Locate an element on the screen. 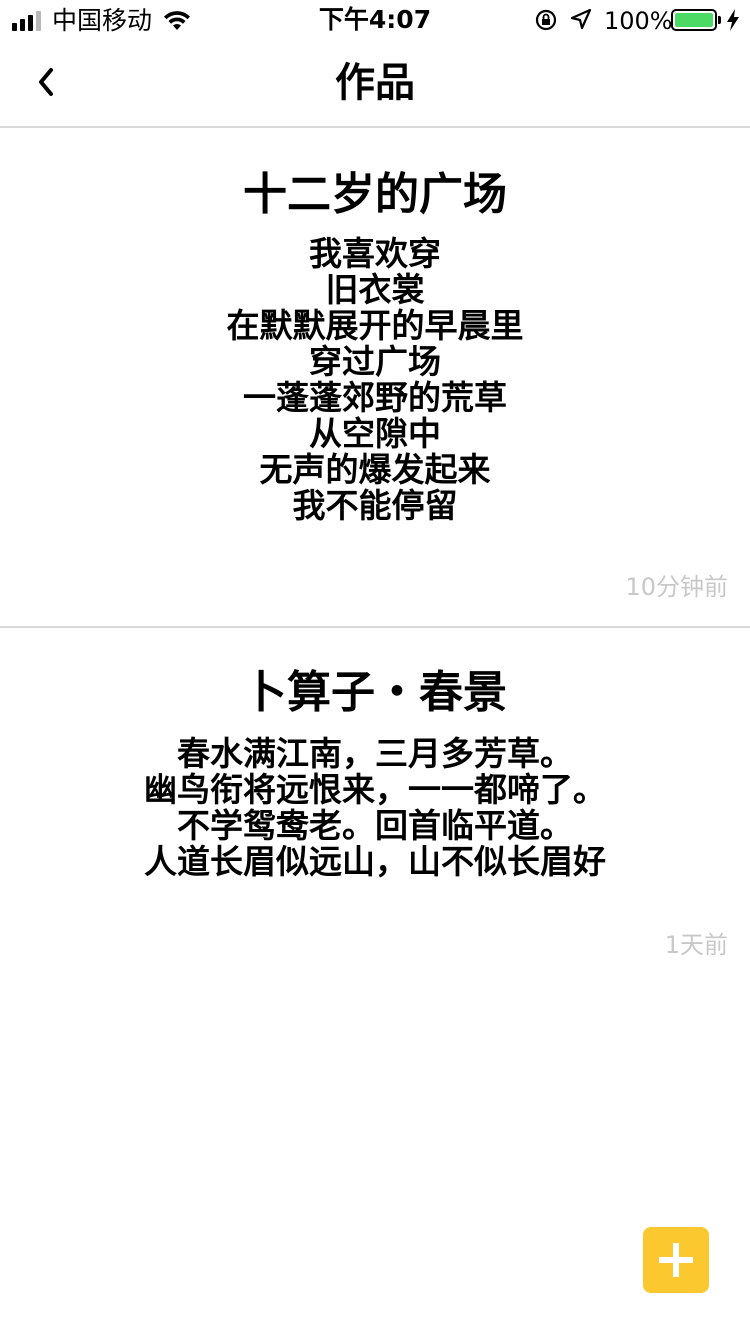 The image size is (750, 1334). poem-timestamp: 1天前 is located at coordinates (696, 945).